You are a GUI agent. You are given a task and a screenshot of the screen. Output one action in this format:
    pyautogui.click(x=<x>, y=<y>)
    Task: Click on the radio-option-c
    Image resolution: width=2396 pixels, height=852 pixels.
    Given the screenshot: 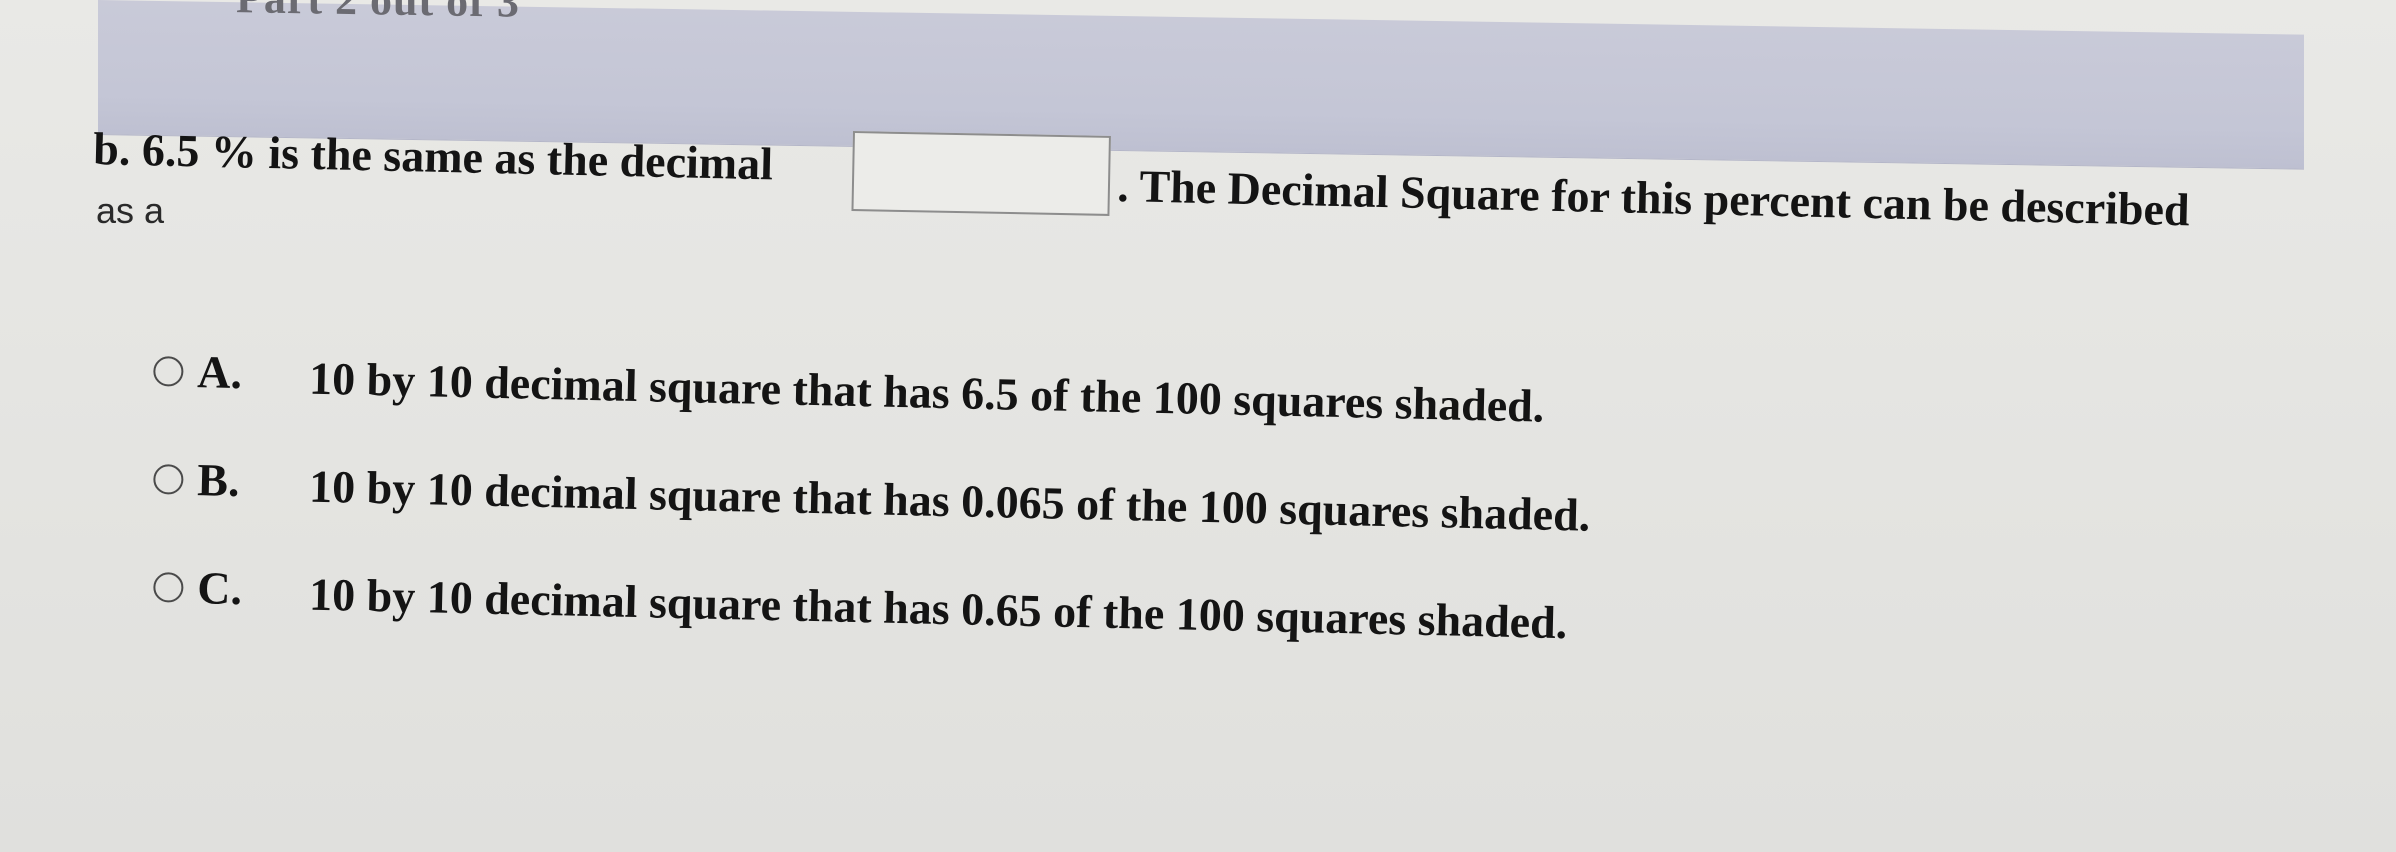 What is the action you would take?
    pyautogui.click(x=168, y=587)
    